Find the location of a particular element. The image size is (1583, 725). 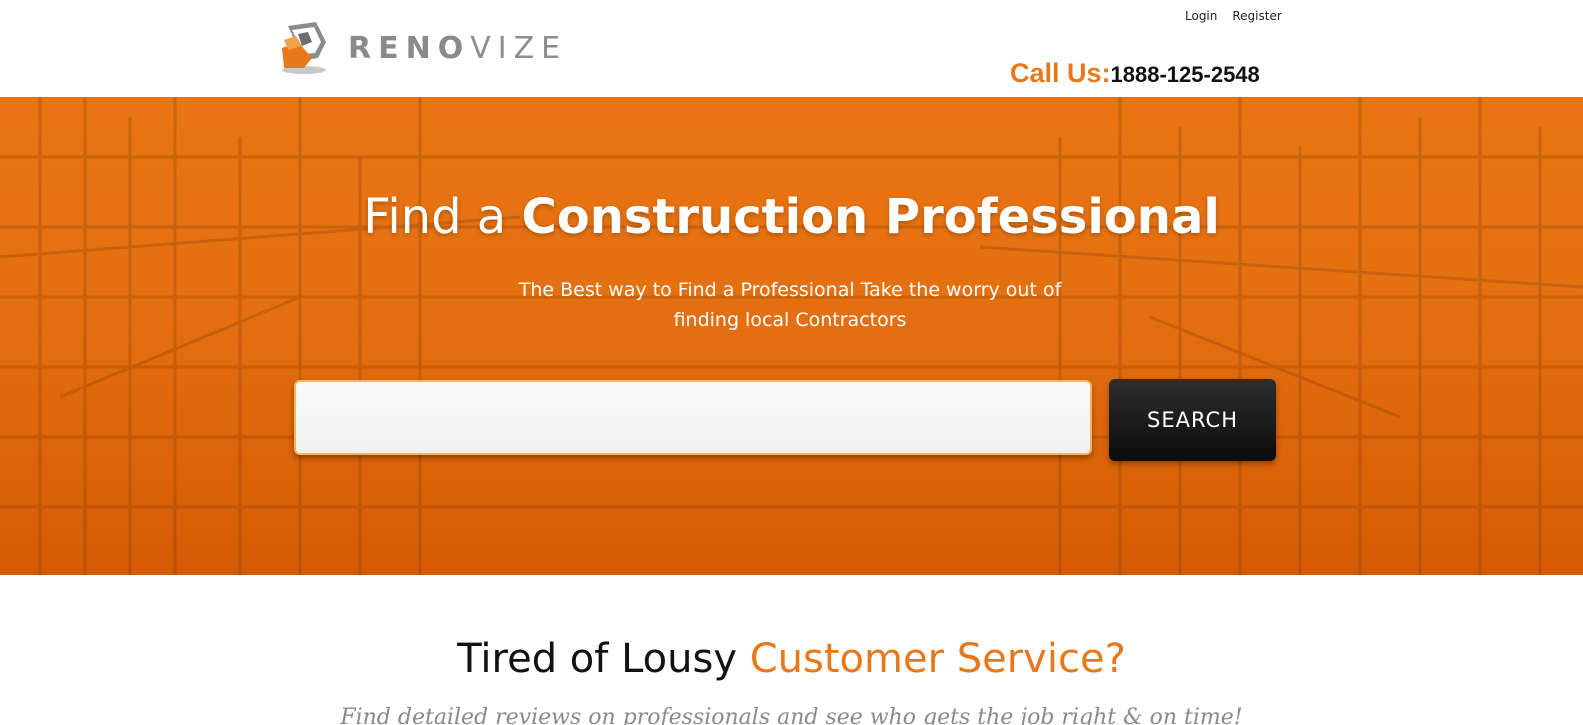

phone-number: 1888-125-2548 is located at coordinates (1185, 74).